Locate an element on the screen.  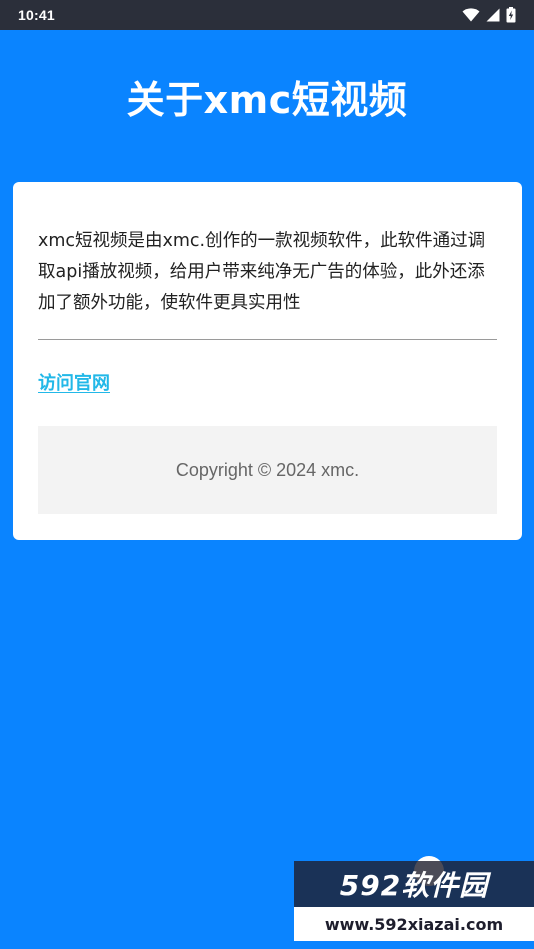
signal-icon is located at coordinates (493, 15).